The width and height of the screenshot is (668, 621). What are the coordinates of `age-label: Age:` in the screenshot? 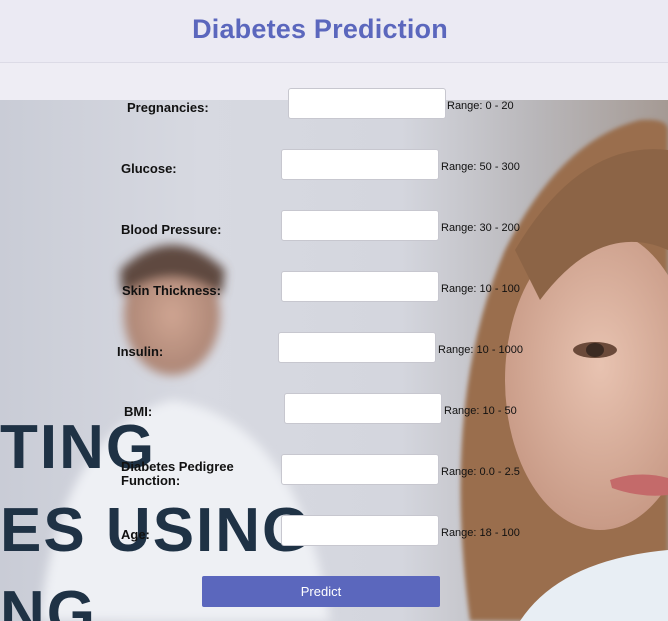 It's located at (135, 534).